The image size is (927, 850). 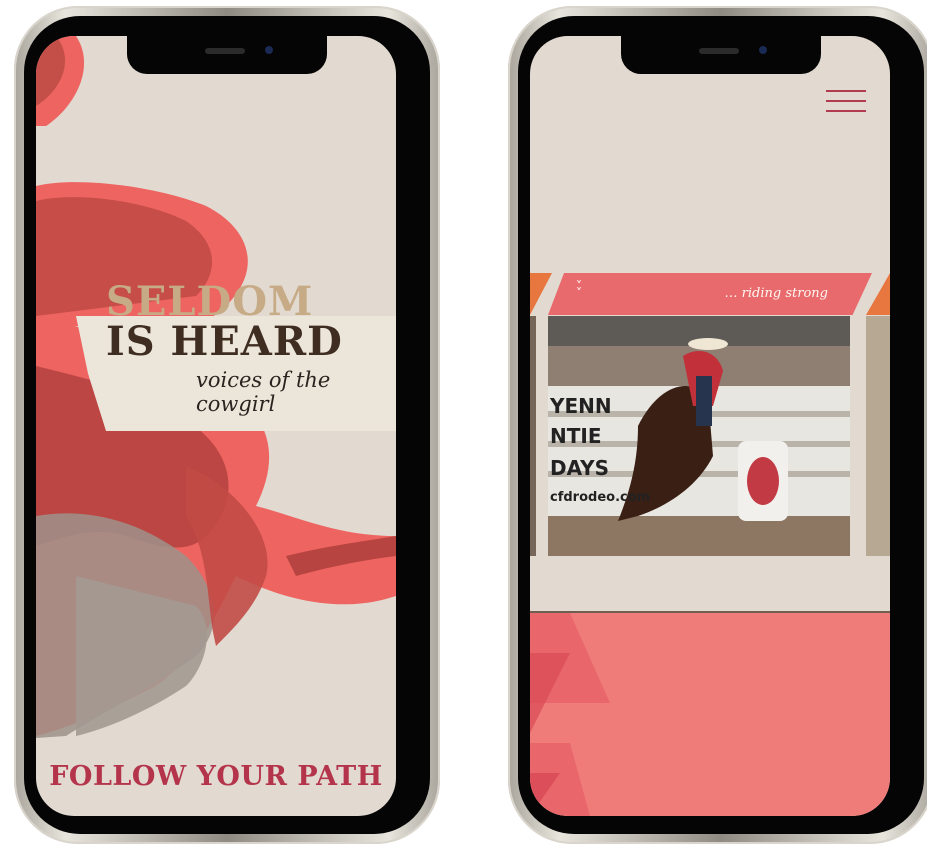 What do you see at coordinates (710, 714) in the screenshot?
I see `bottom-panel` at bounding box center [710, 714].